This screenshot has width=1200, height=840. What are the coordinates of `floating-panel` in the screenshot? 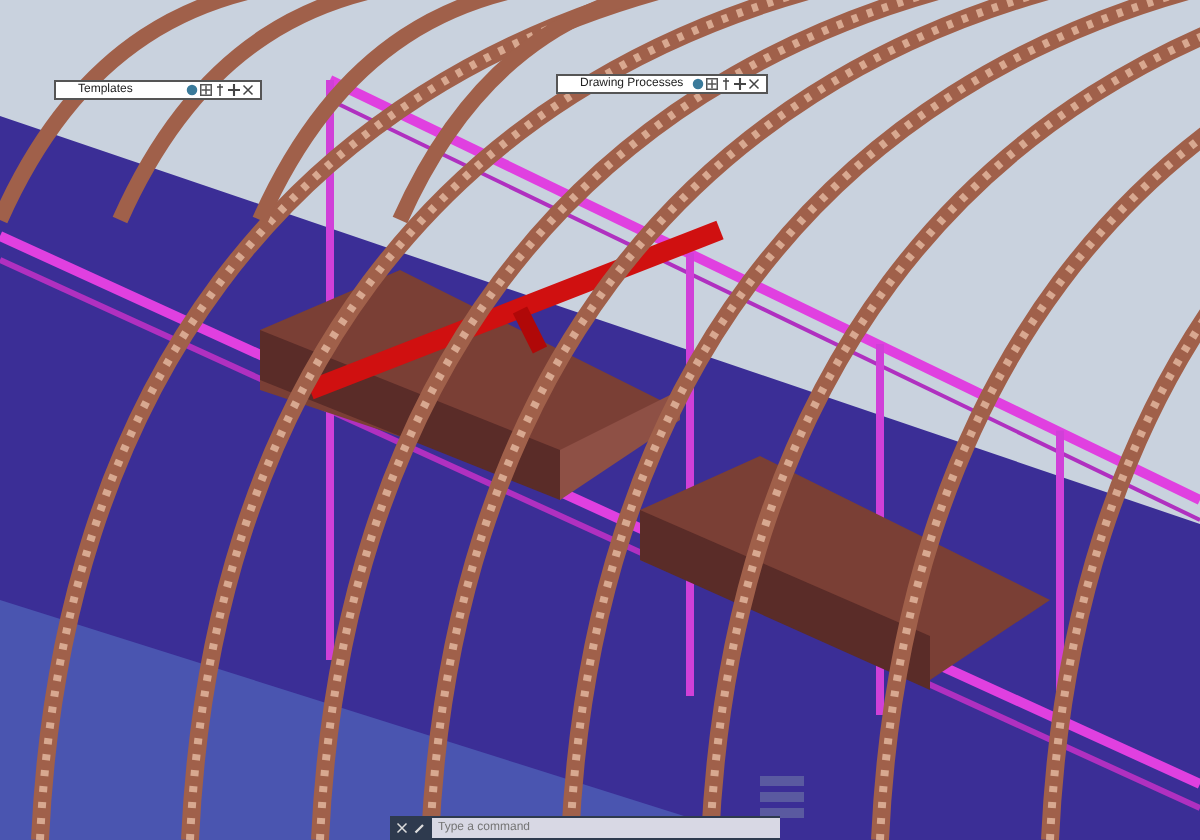 It's located at (782, 800).